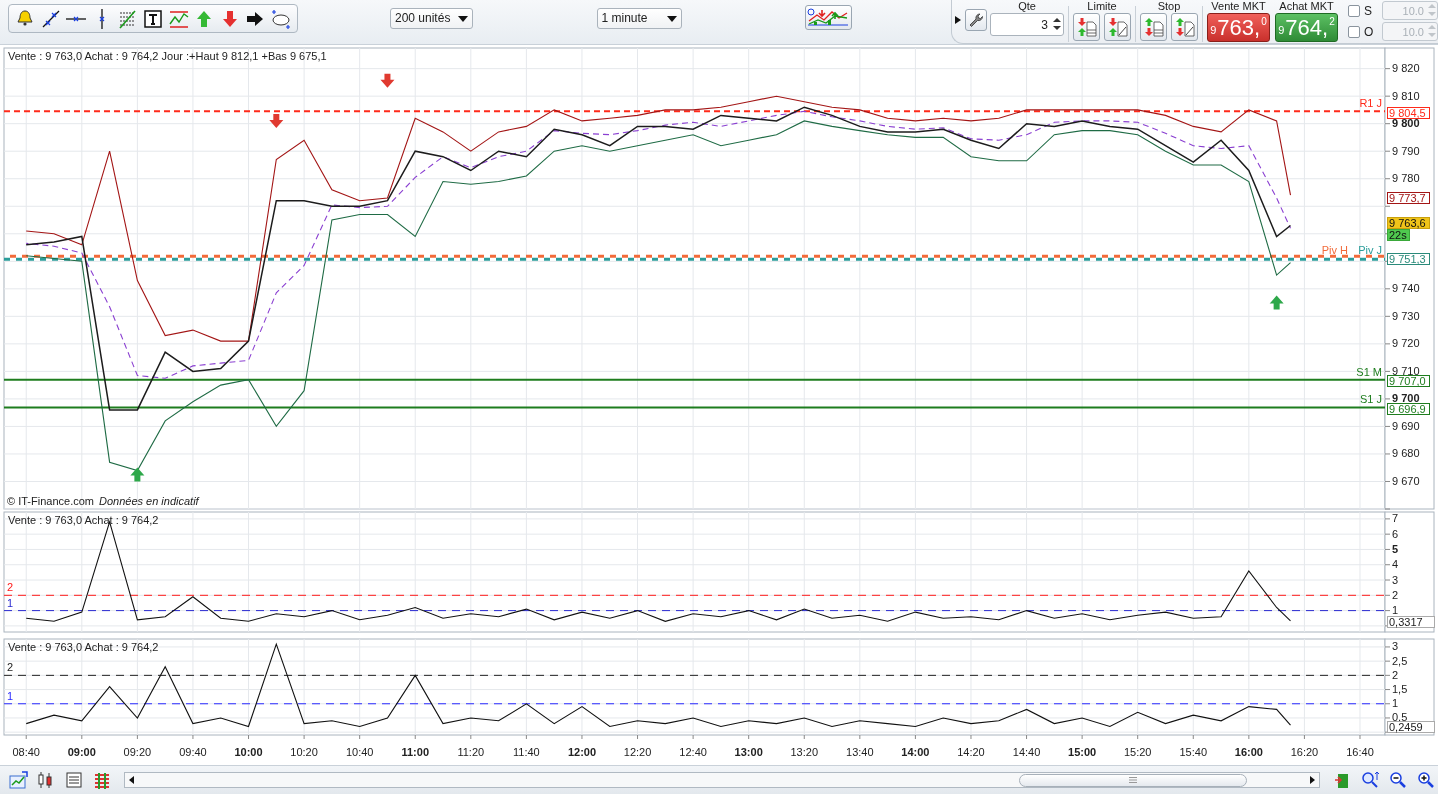 The image size is (1438, 794). I want to click on vertical-line-icon, so click(101, 18).